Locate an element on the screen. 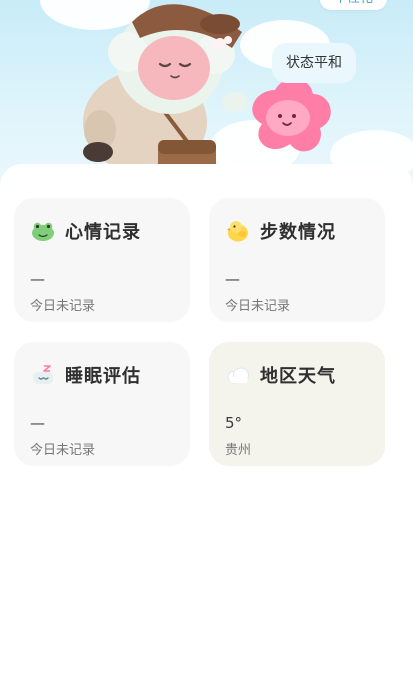 The image size is (413, 690). card-header: 地区天气 is located at coordinates (280, 375).